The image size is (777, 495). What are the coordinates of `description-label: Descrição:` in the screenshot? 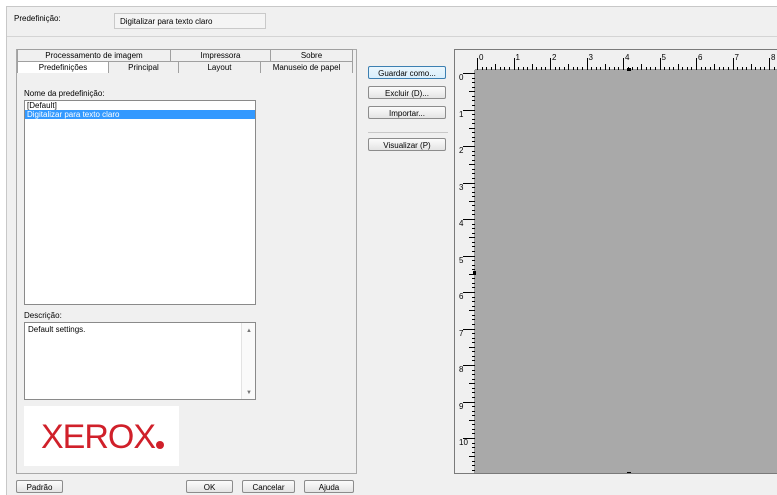 It's located at (43, 315).